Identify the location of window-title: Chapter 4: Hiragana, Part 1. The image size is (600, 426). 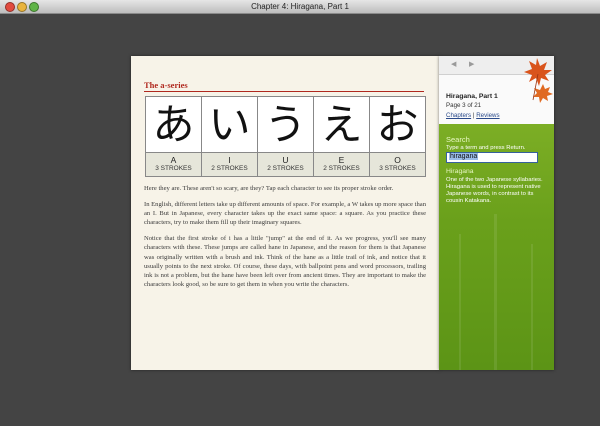
(300, 6).